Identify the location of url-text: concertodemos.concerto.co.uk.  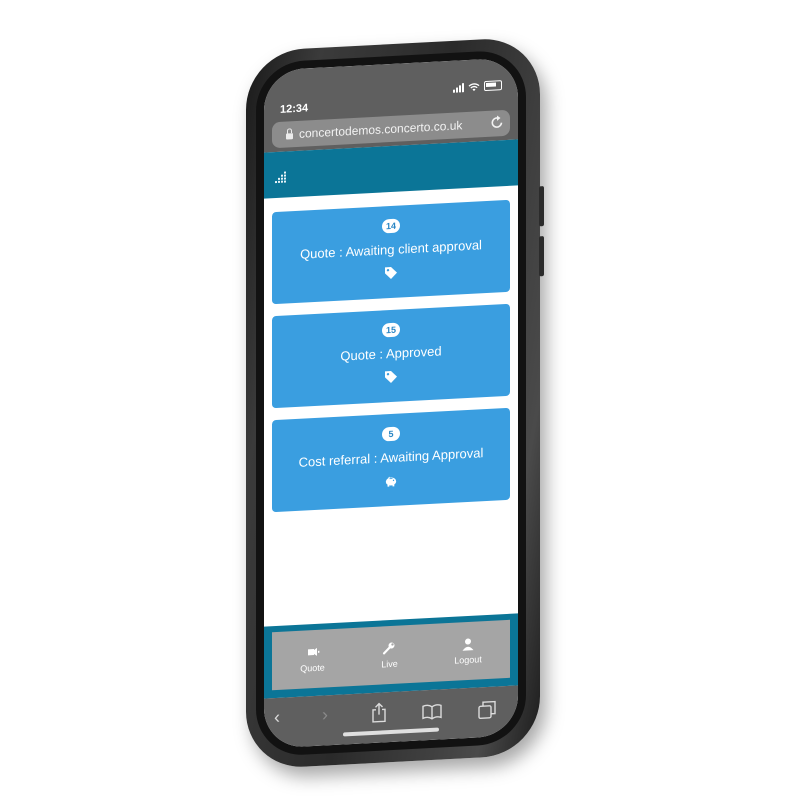
(381, 129).